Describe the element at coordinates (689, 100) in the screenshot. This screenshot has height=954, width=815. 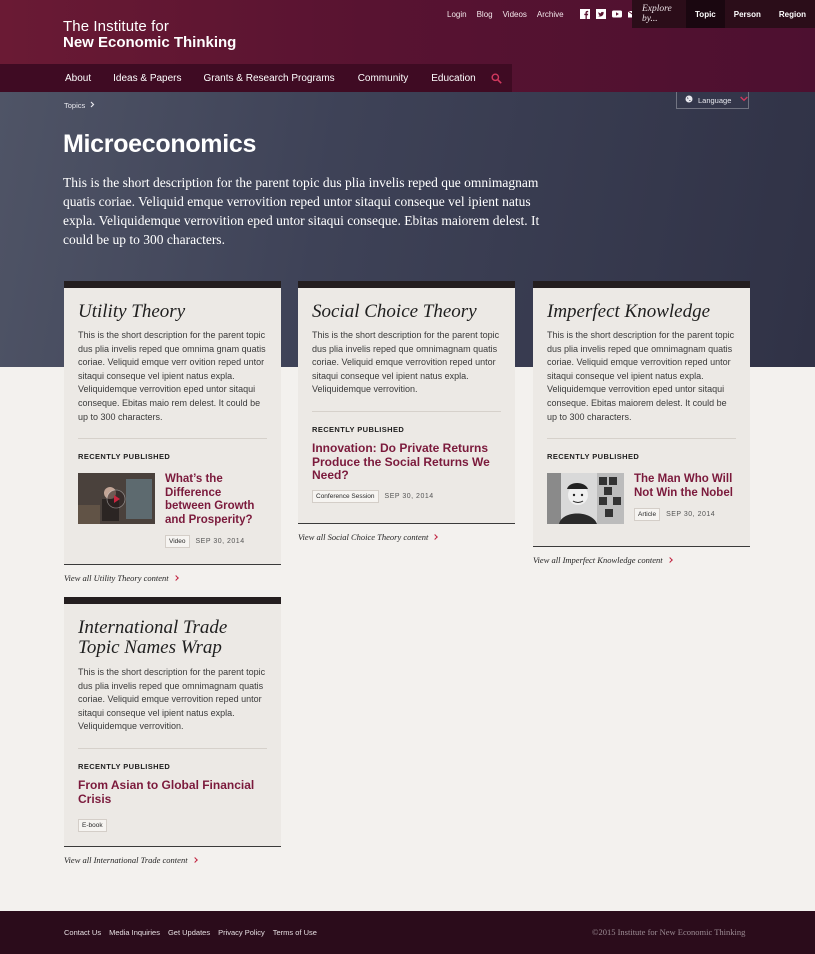
I see `globe-icon` at that location.